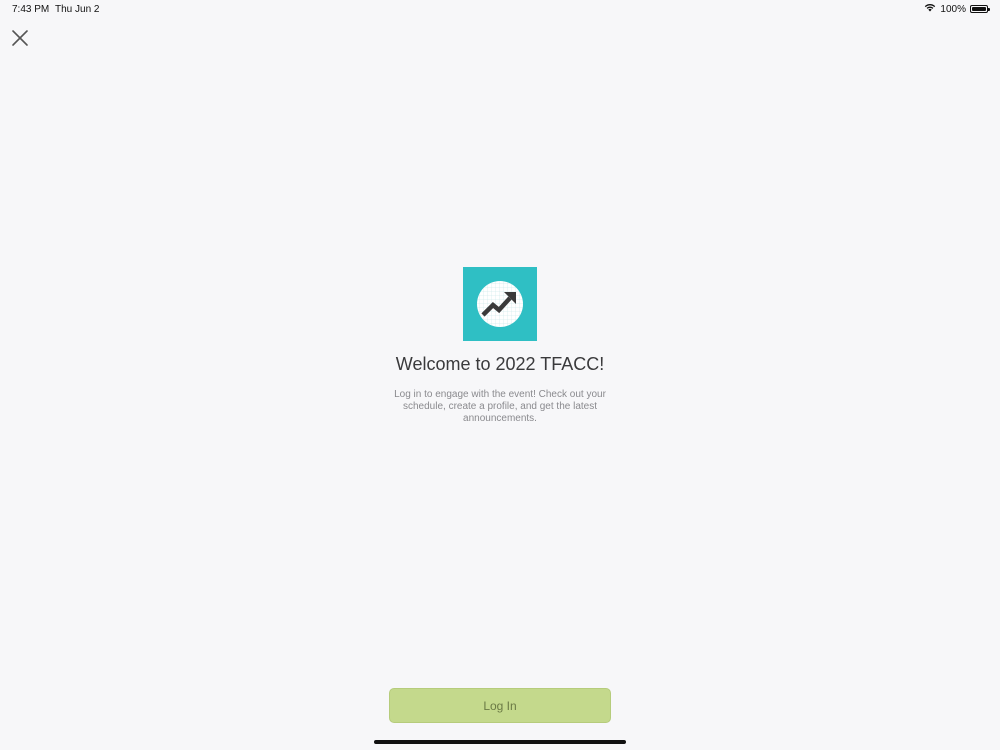  I want to click on trending-up-chart-icon, so click(500, 304).